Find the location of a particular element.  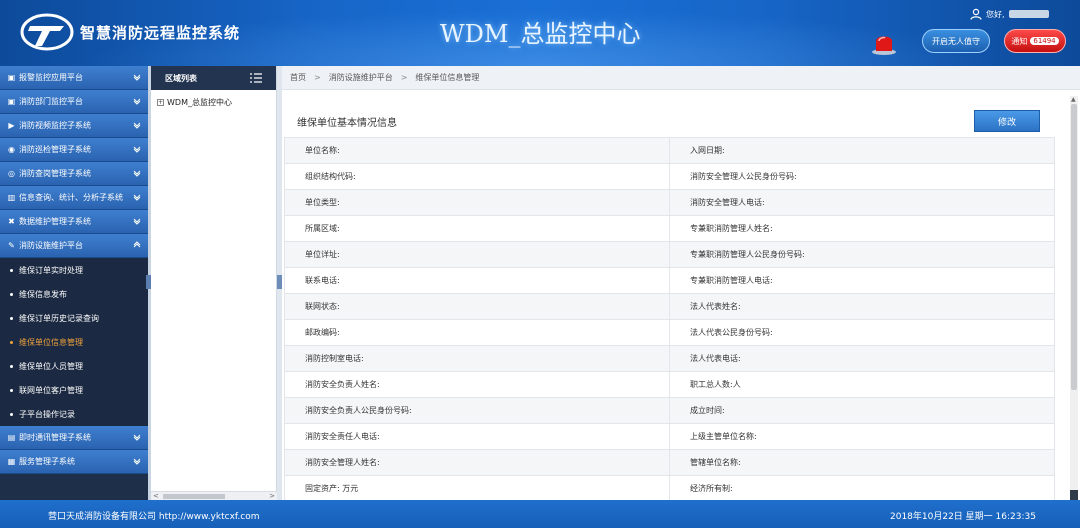

area-list-panel: 区域列表 + WDM_总监控中心 < > is located at coordinates (214, 283).